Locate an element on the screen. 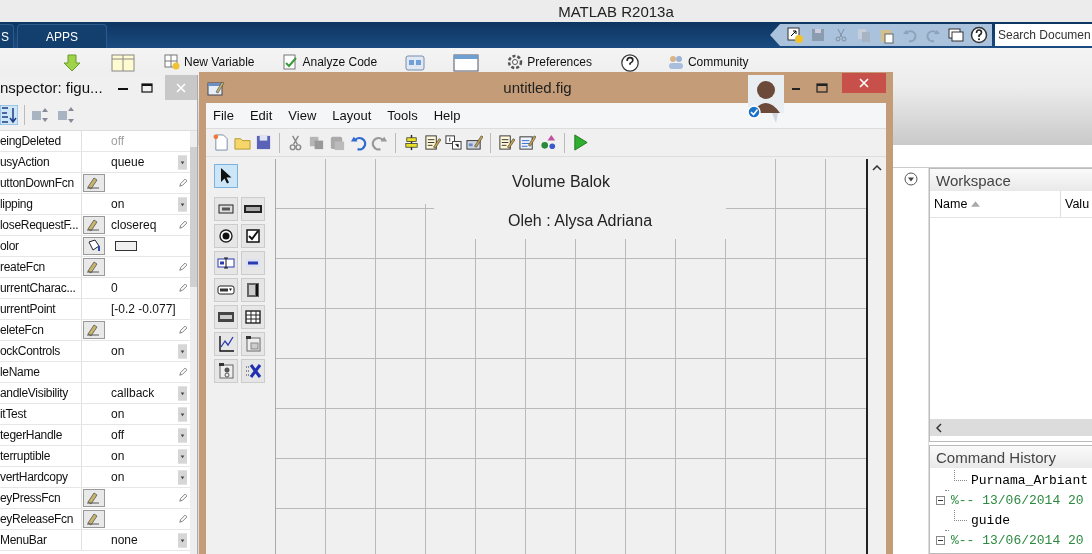 The width and height of the screenshot is (1092, 554). menu-item: Tools is located at coordinates (402, 115).